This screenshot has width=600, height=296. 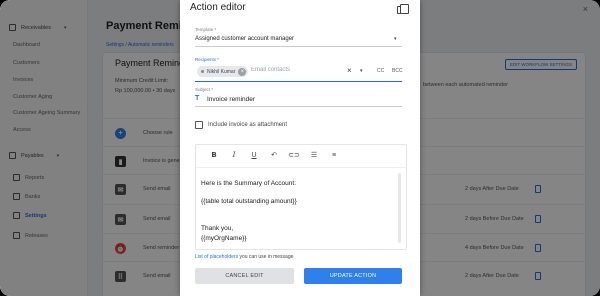 I want to click on editor-line: {{myOrgName}}, so click(x=224, y=238).